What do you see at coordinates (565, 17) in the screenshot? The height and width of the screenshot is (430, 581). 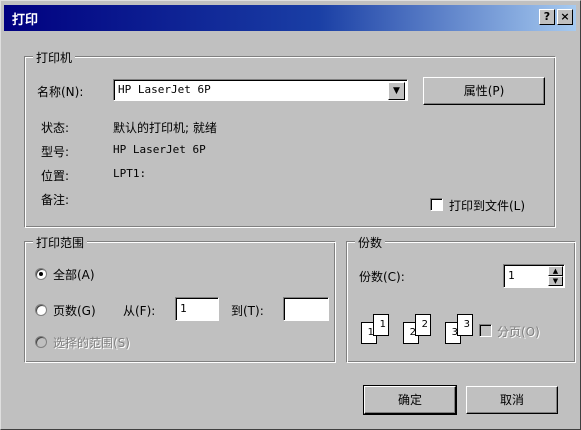 I see `close-icon: ×` at bounding box center [565, 17].